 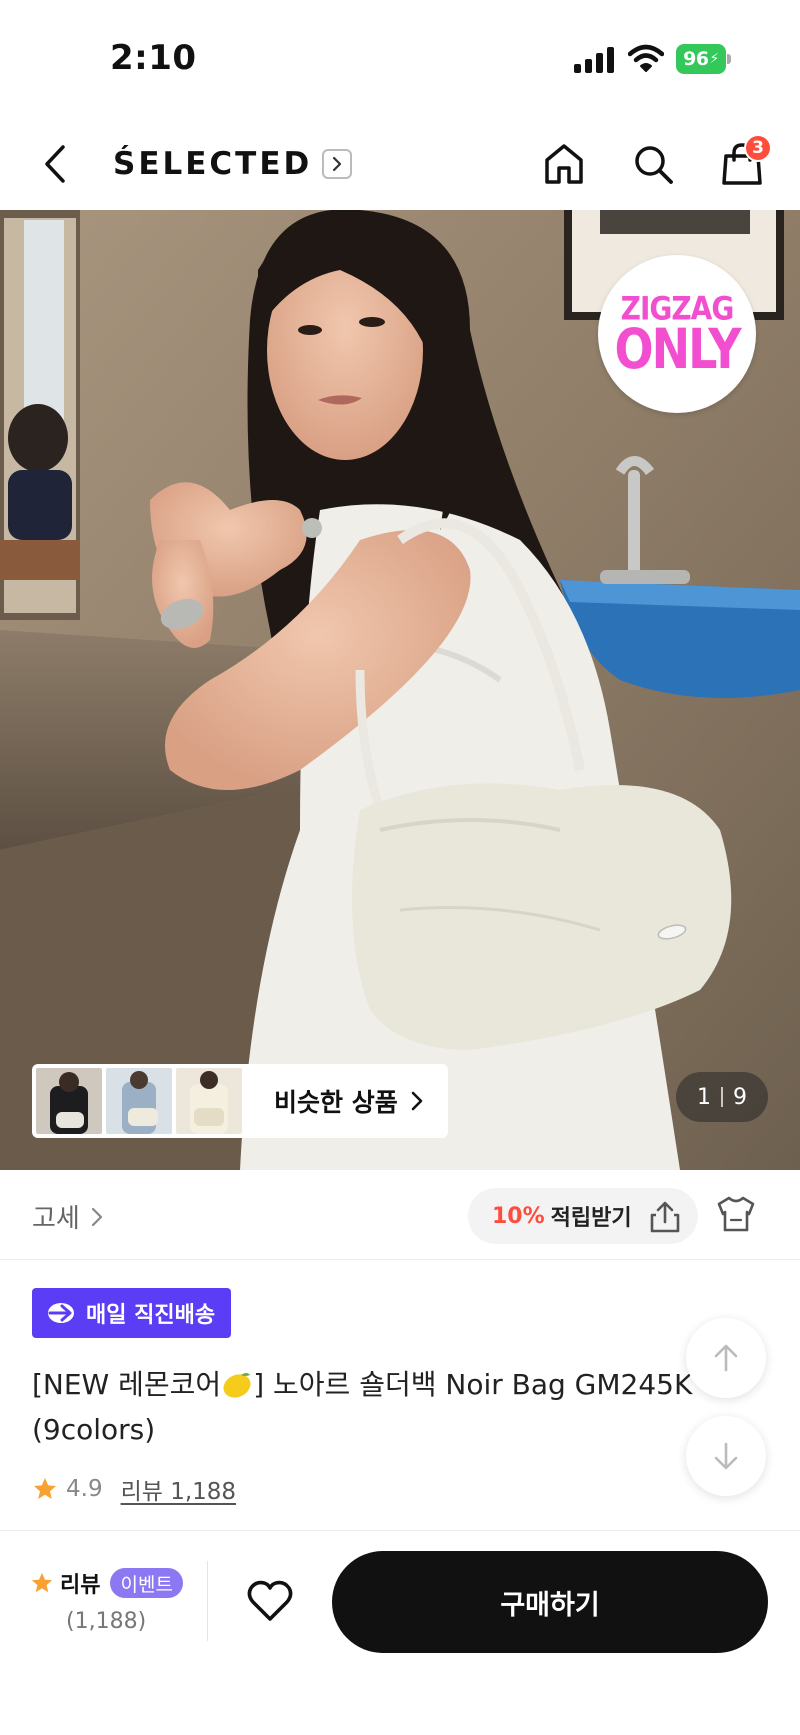 I want to click on image-page-indicator: 1 9, so click(x=722, y=1097).